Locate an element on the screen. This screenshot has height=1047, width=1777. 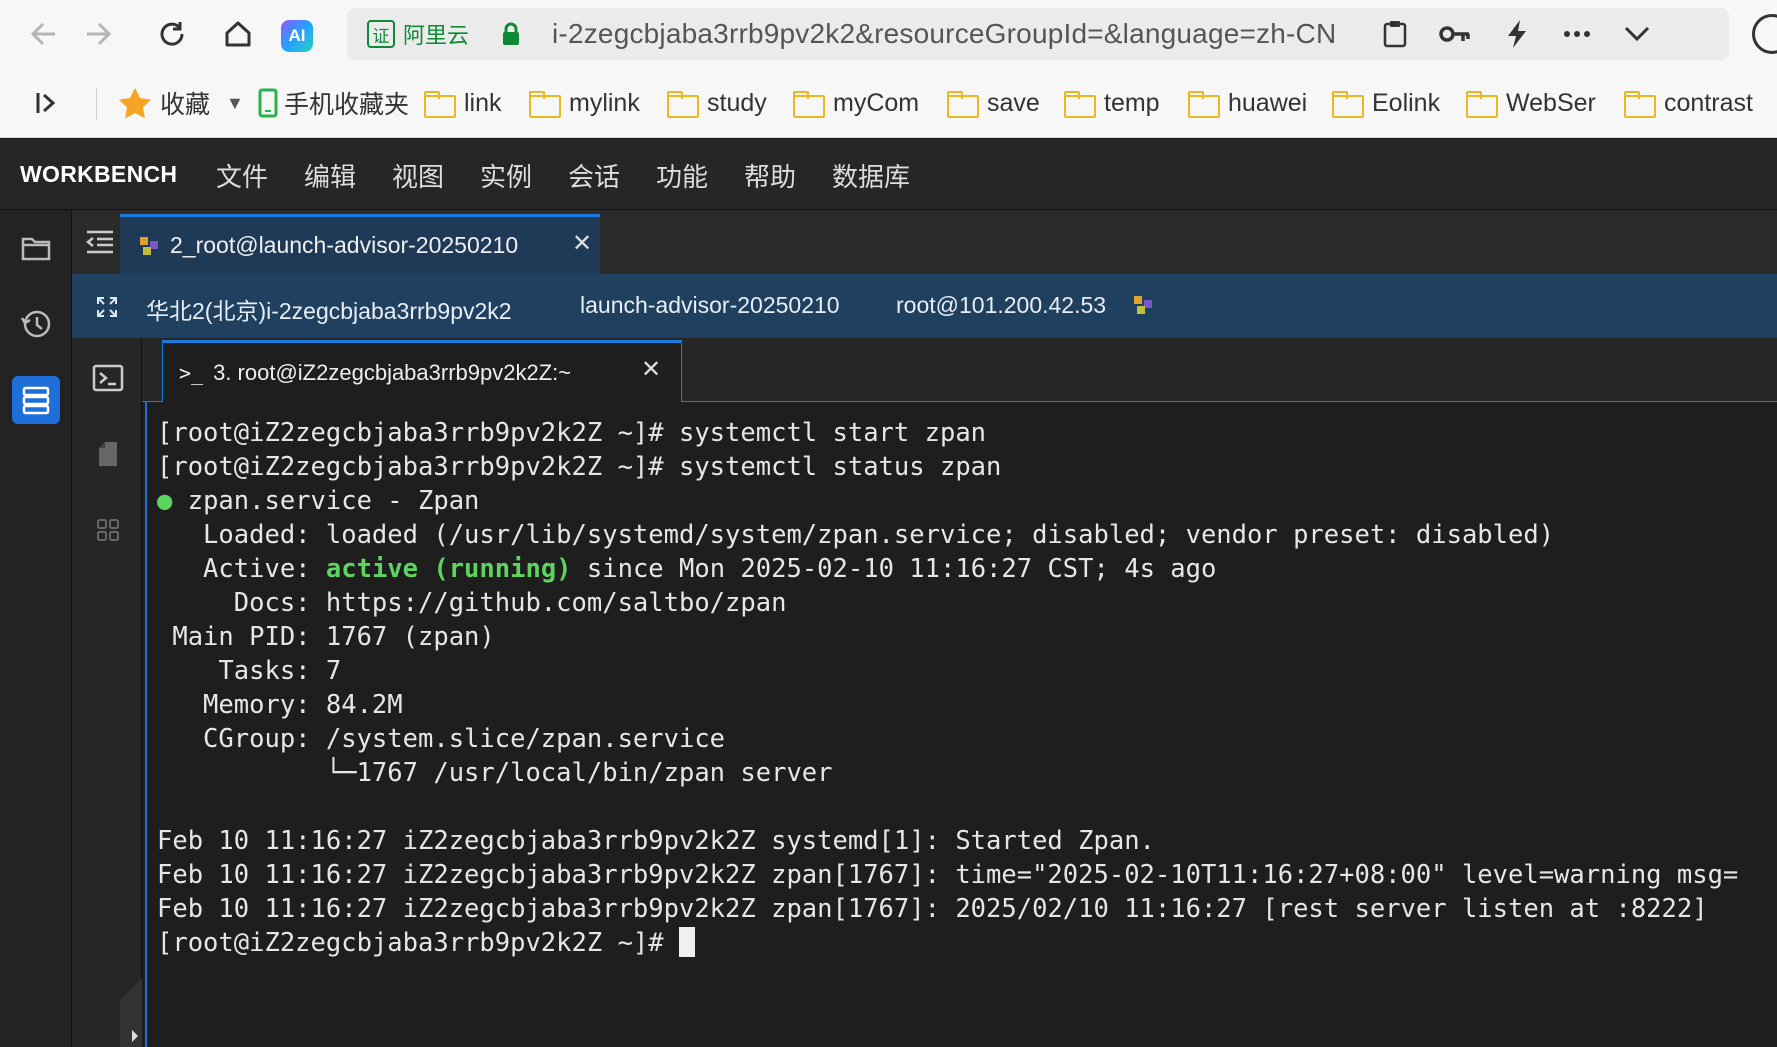
bookmark-folder-webser: WebSer is located at coordinates (1531, 103).